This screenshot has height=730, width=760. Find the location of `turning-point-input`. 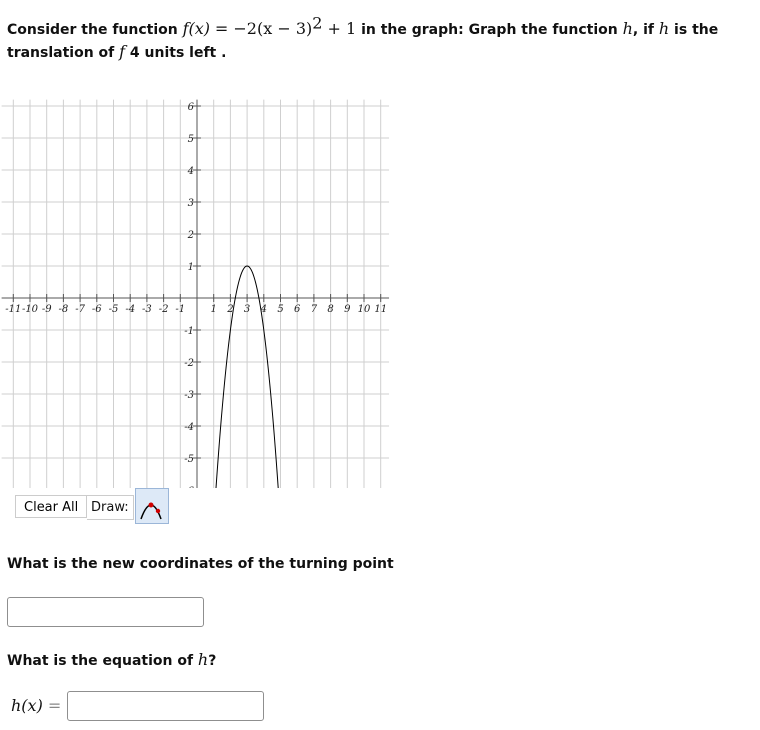

turning-point-input is located at coordinates (105, 612).